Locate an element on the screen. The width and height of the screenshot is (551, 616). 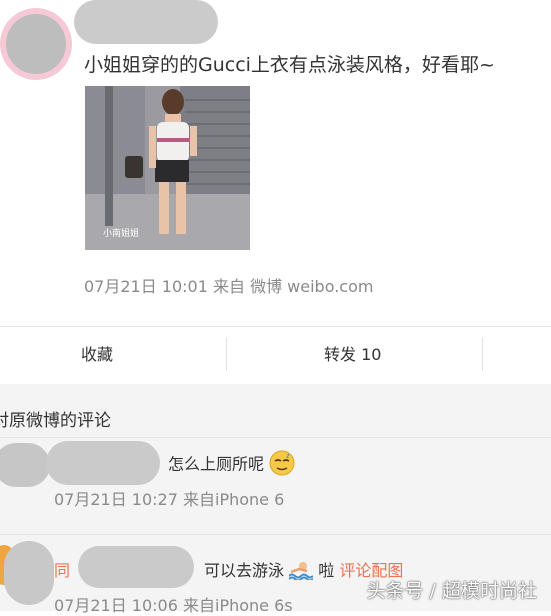
comment-body: 可以去游泳 is located at coordinates (244, 570).